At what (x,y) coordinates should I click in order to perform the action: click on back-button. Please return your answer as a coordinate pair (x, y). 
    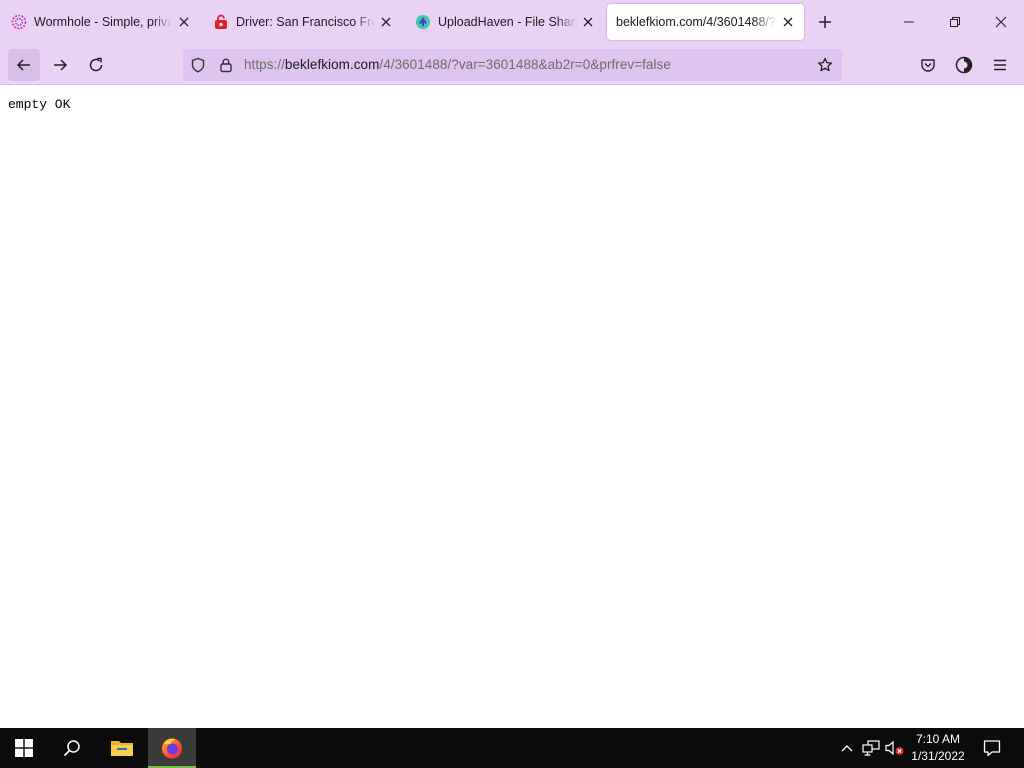
    Looking at the image, I should click on (24, 65).